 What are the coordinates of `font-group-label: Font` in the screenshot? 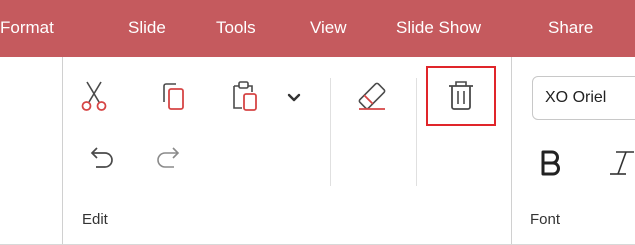 It's located at (545, 219).